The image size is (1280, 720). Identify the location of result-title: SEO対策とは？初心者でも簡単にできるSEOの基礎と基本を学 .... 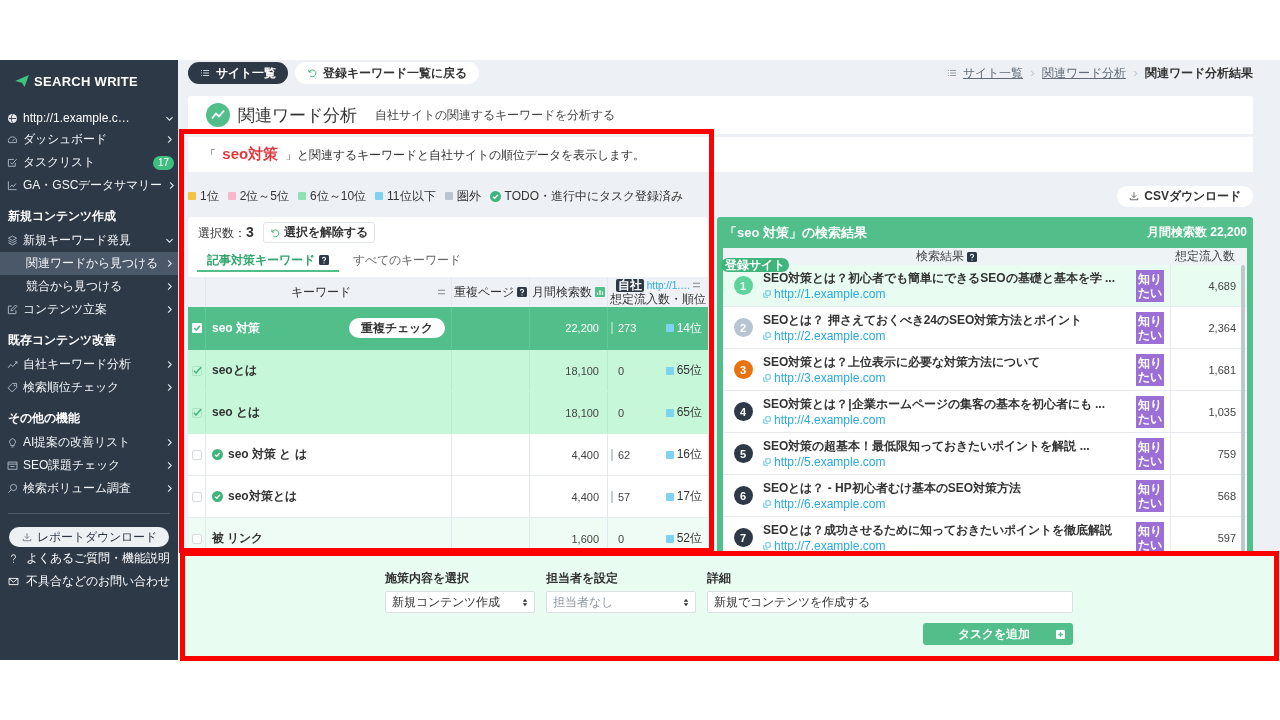
(940, 277).